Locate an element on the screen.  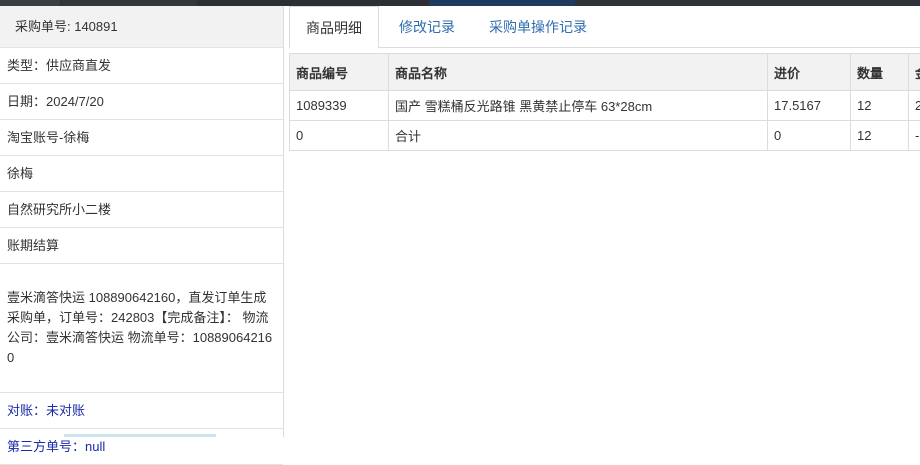
tab-product-details: 商品明细 is located at coordinates (334, 27).